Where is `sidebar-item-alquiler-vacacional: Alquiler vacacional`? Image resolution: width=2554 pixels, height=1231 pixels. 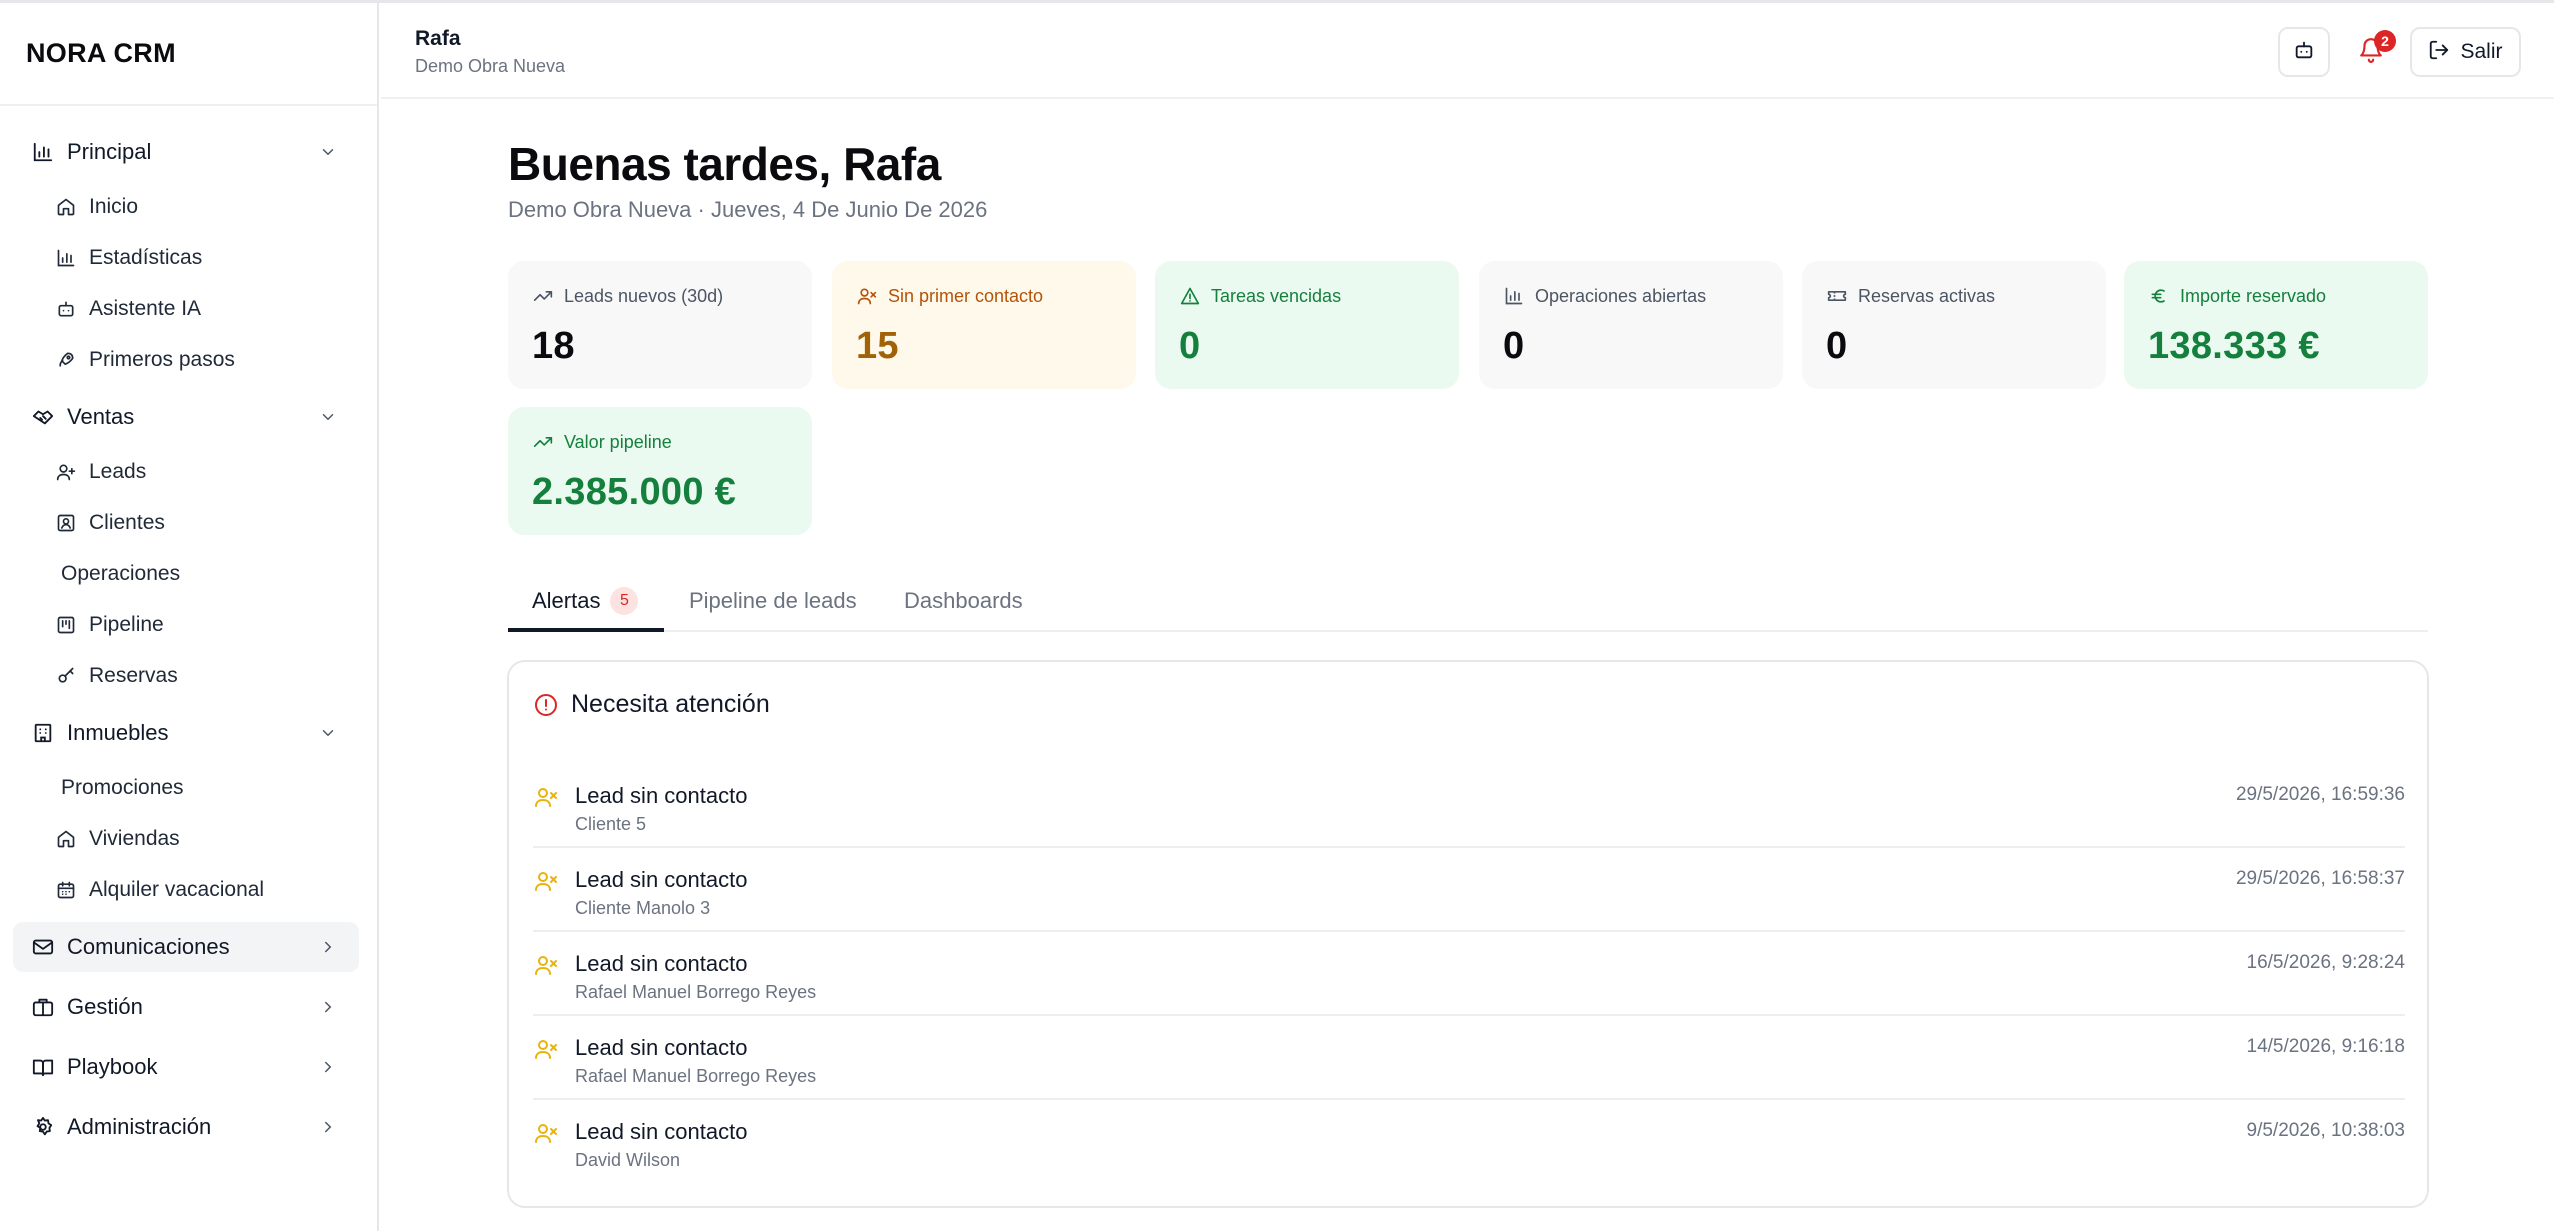
sidebar-item-alquiler-vacacional: Alquiler vacacional is located at coordinates (159, 890).